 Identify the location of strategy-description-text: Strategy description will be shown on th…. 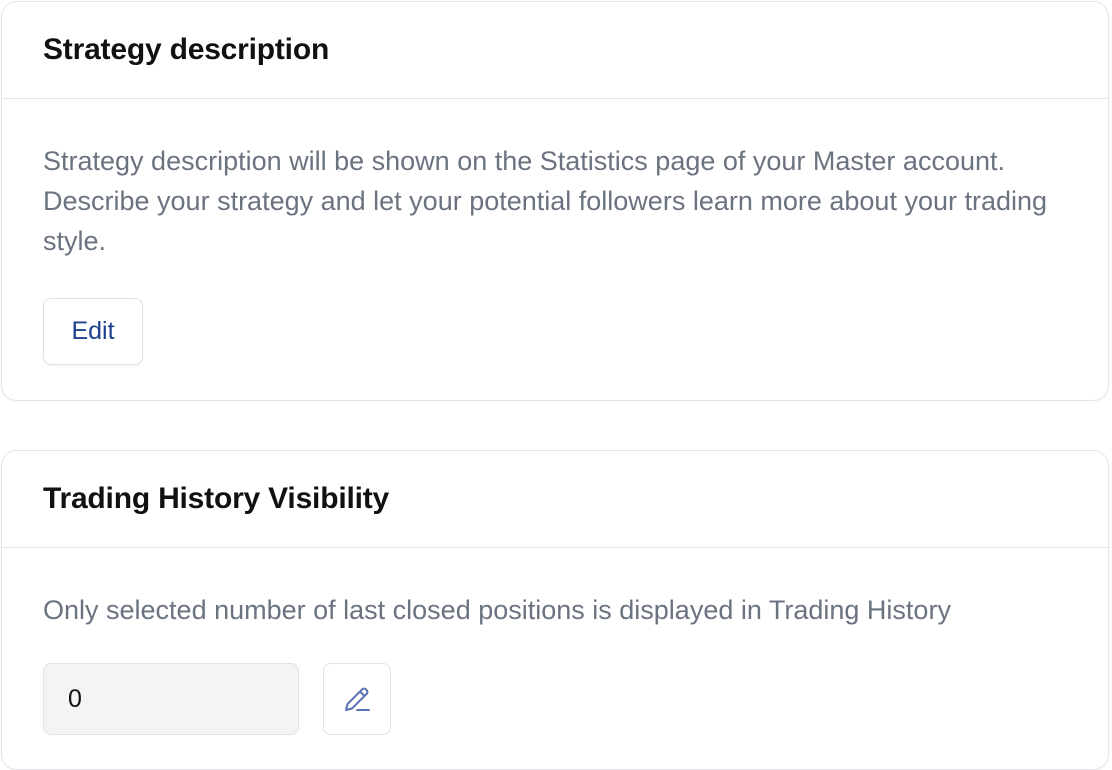
(545, 201).